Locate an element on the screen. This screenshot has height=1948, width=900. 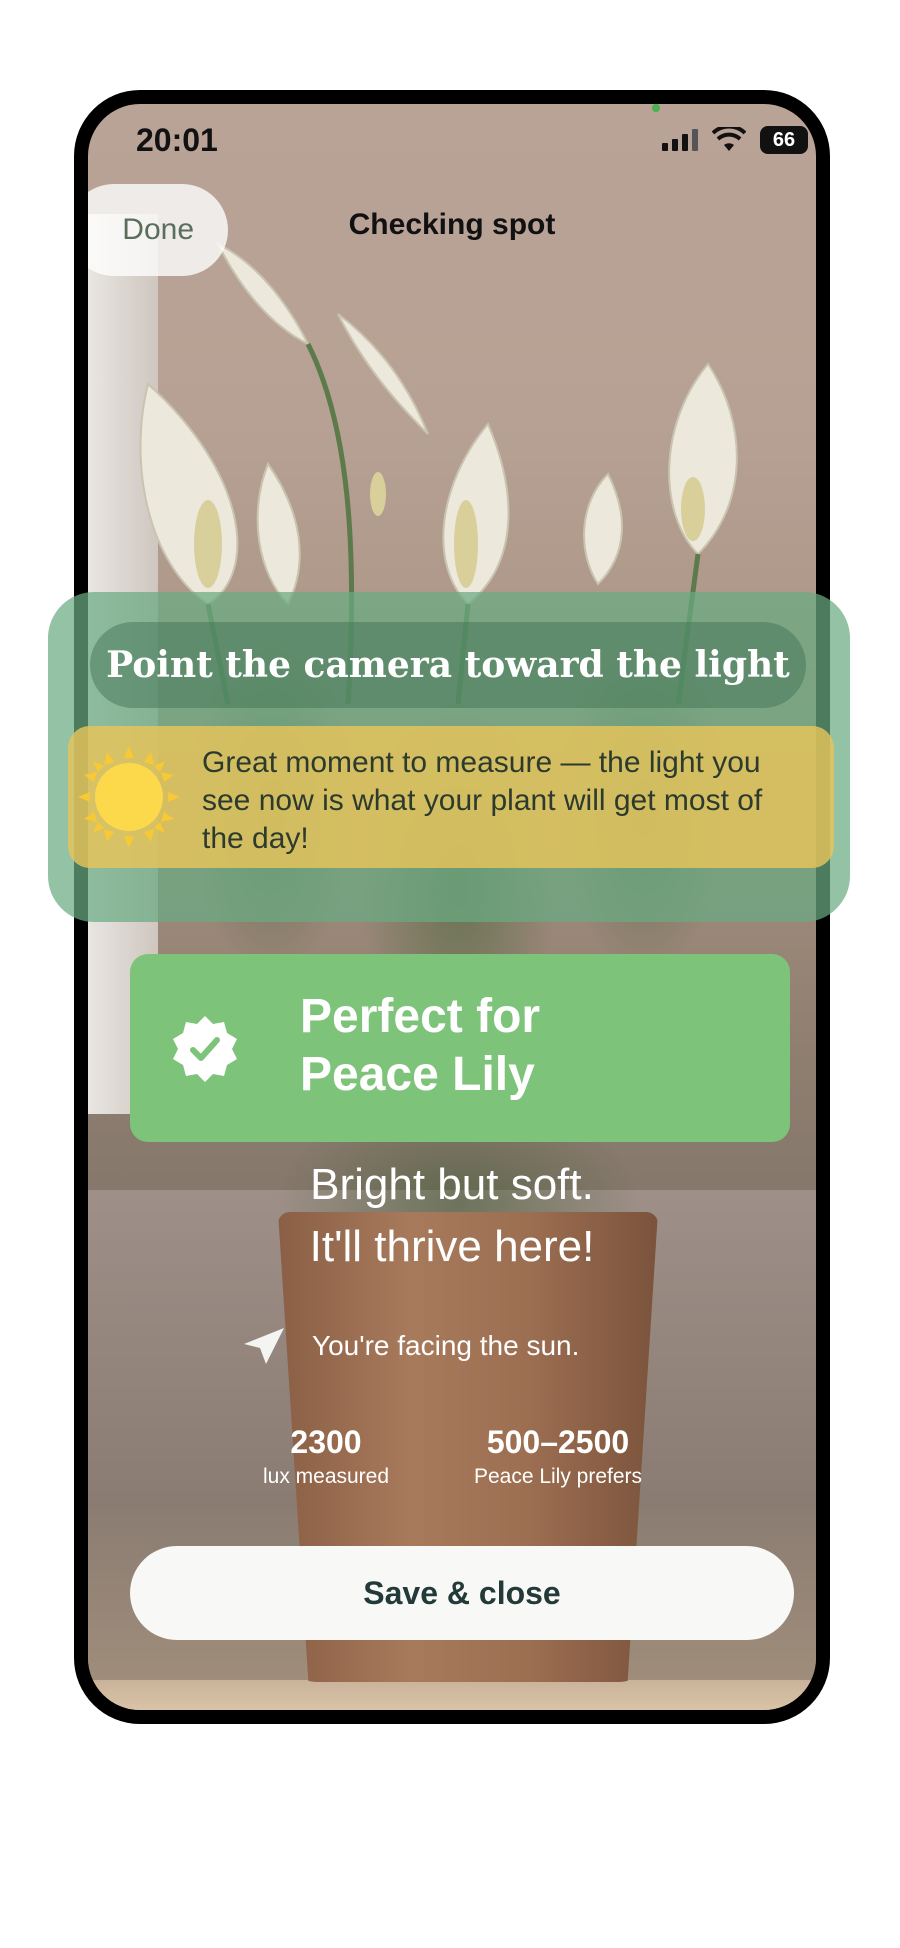
result-title-line-1: Perfect for is located at coordinates (420, 1016).